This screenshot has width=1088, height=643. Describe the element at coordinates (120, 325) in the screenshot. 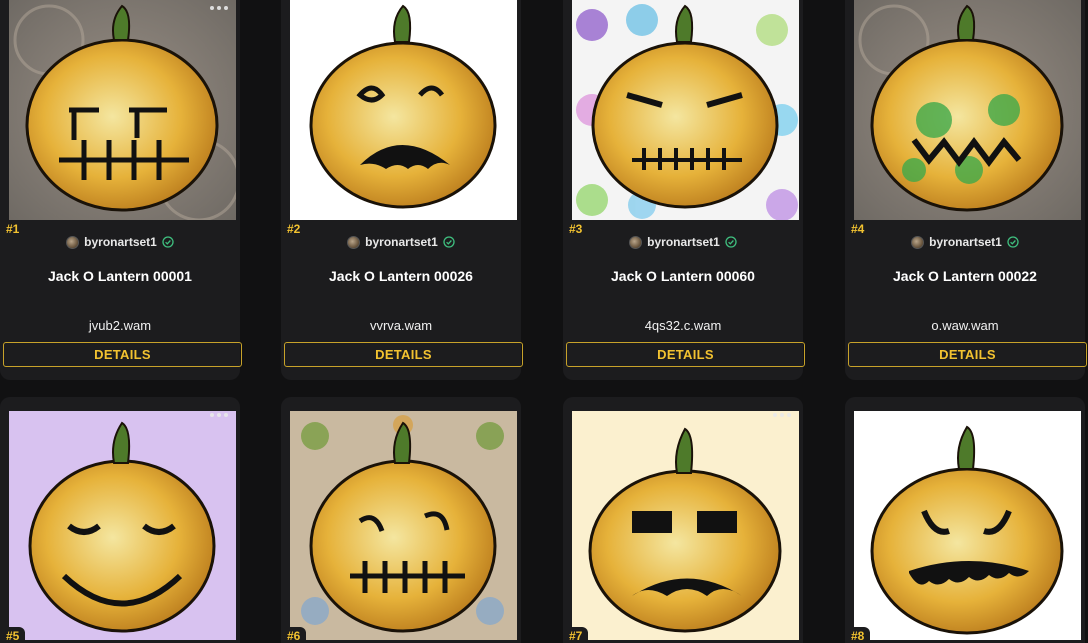

I see `owner-name: jvub2.wam` at that location.